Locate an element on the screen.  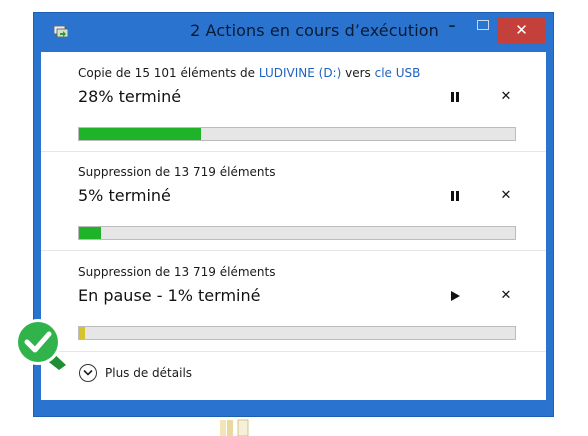
source-link: LUDIVINE (D:) is located at coordinates (300, 73).